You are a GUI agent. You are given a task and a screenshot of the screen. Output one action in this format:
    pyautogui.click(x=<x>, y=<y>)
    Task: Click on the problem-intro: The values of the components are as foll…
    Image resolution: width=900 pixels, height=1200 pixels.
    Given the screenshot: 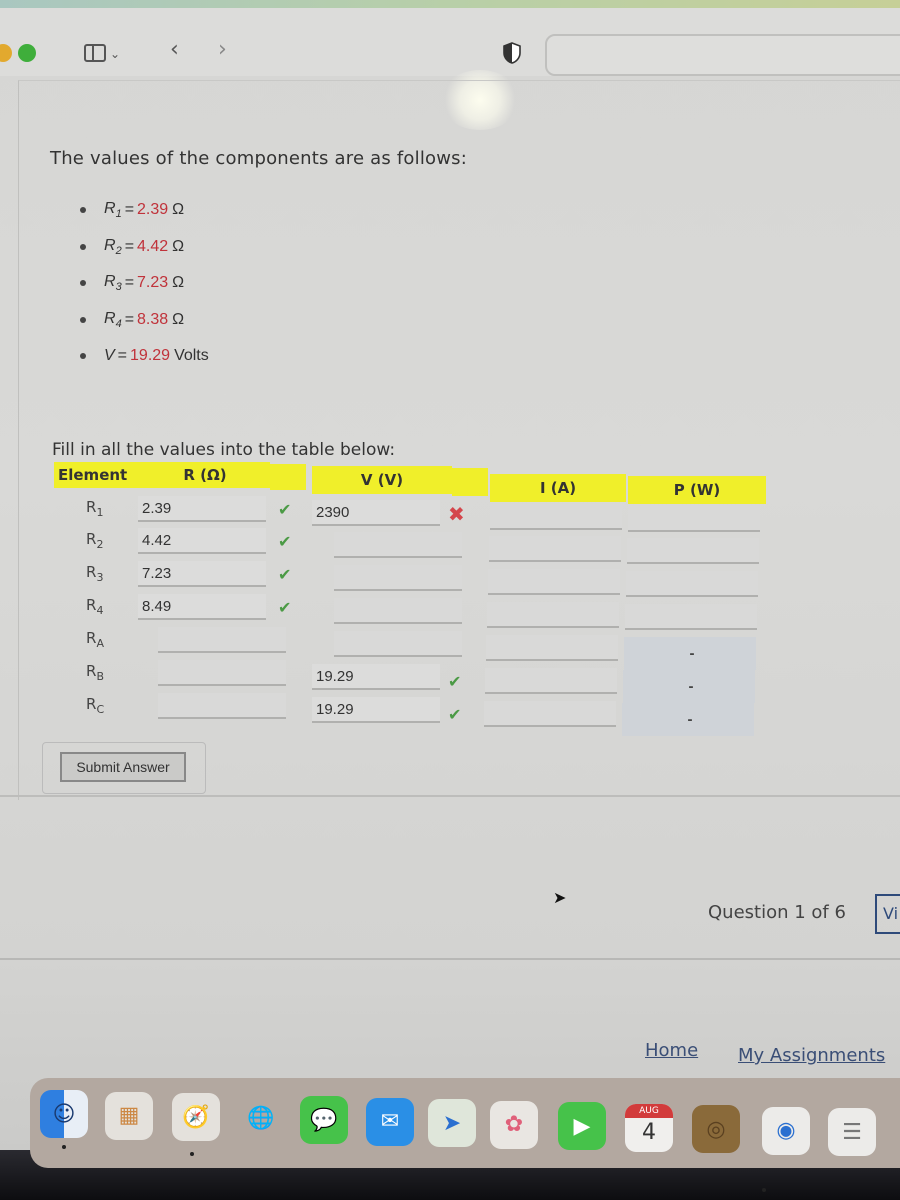 What is the action you would take?
    pyautogui.click(x=259, y=158)
    